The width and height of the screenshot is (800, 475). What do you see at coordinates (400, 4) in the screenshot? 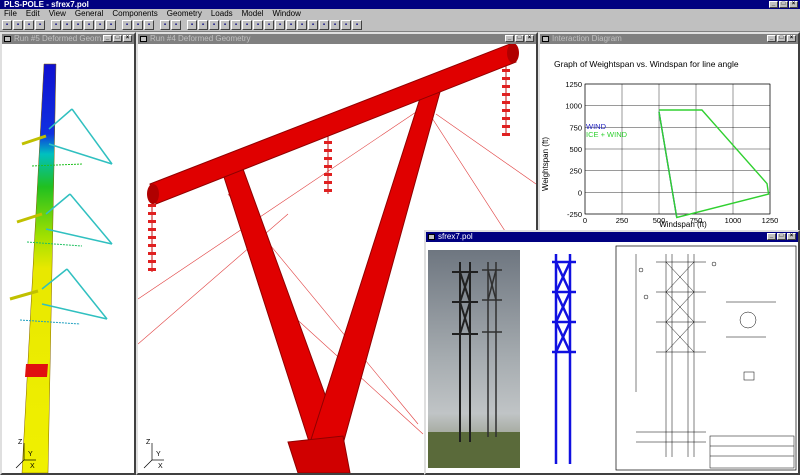
I see `app-title-bar: PLS-POLE - sfrex7.pol _ □ ×` at bounding box center [400, 4].